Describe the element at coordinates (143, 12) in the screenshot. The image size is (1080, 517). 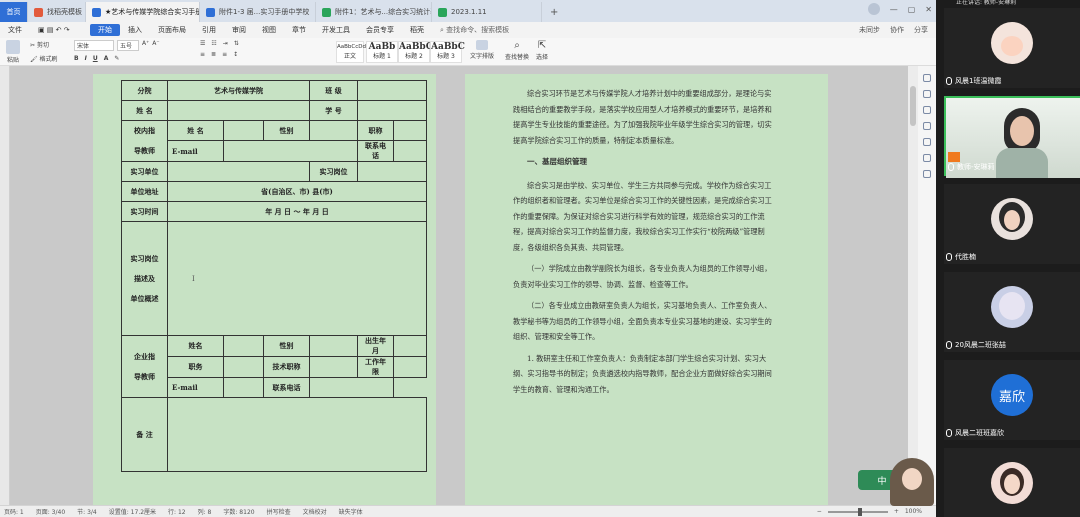
I see `tab-internship-handbook: ★艺术与传媒学院综合实习手册 ✕` at that location.